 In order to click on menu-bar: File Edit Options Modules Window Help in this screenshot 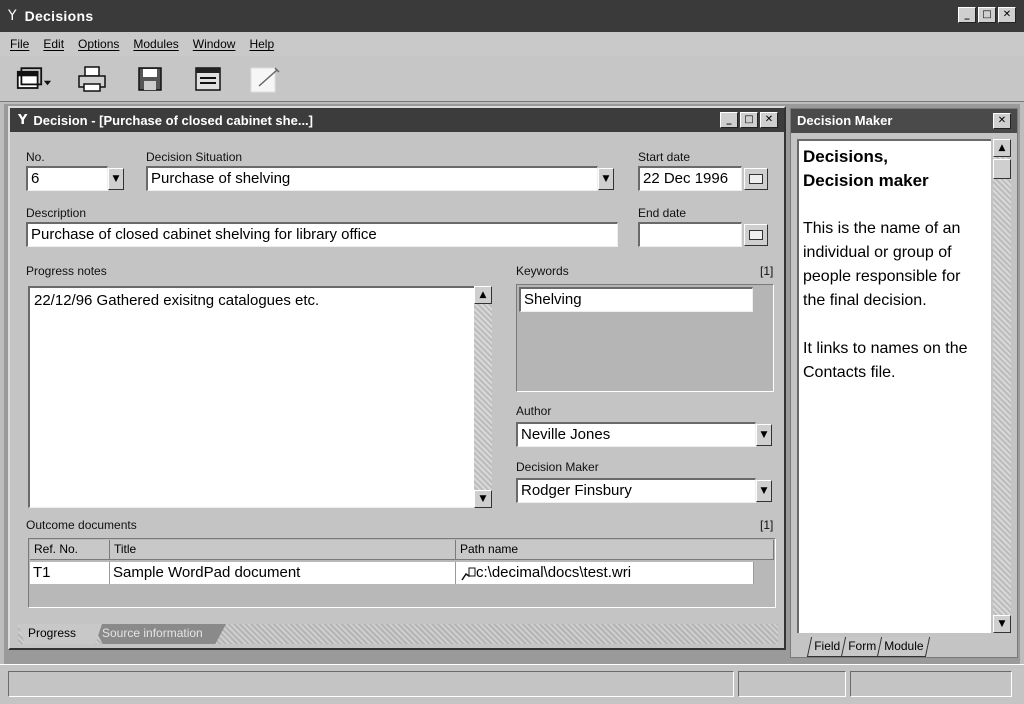, I will do `click(512, 44)`.